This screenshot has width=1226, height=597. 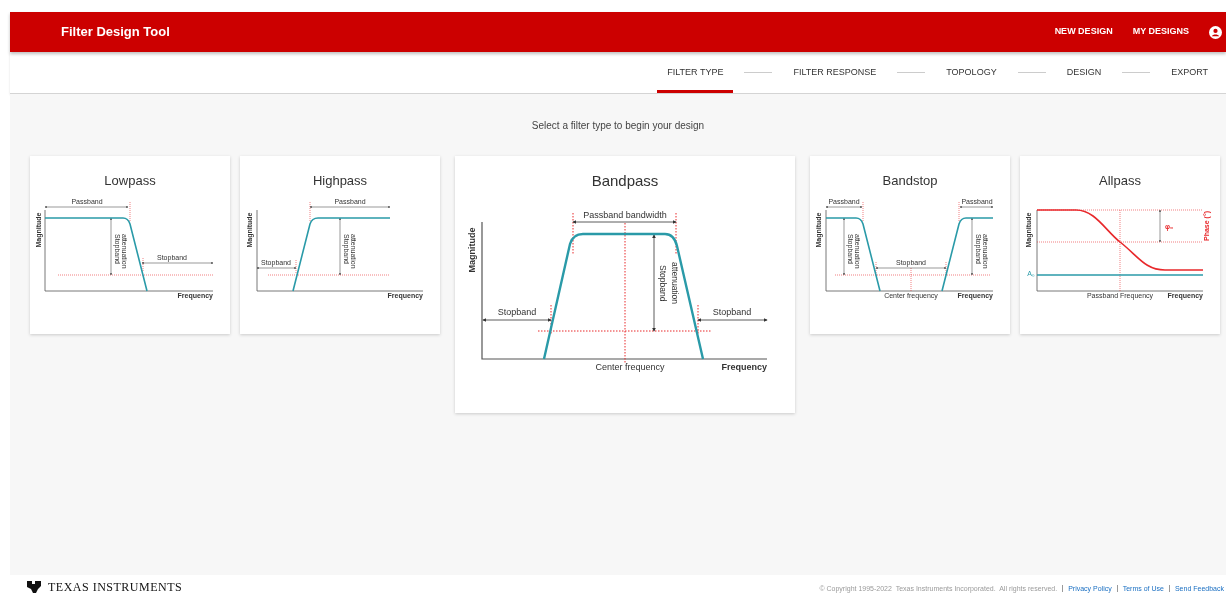 I want to click on filter-card: Bandpass Magnitude Passband bandwidth Stopband attenuation Stopband Stopband Center frequency Frequency, so click(x=625, y=284).